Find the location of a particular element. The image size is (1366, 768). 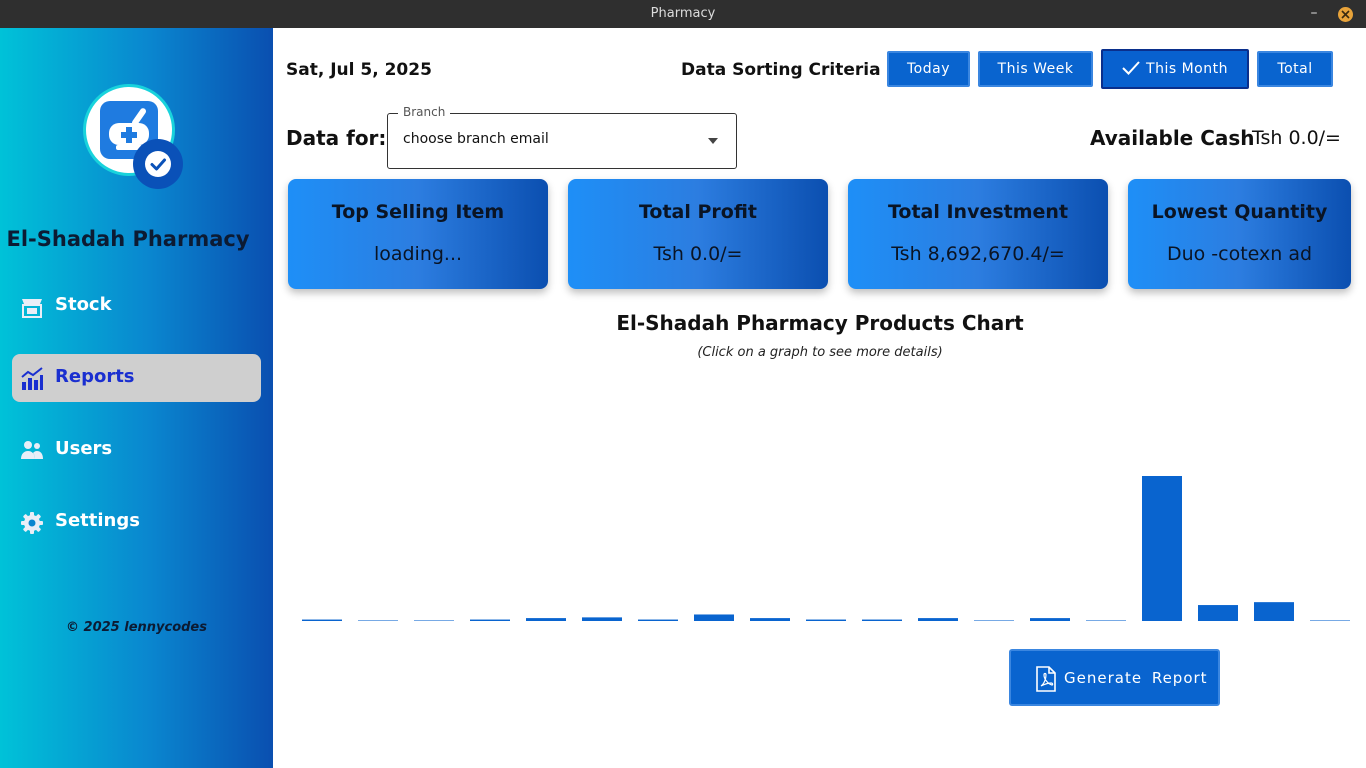

available-cash-label: Available Cash is located at coordinates (1172, 138).